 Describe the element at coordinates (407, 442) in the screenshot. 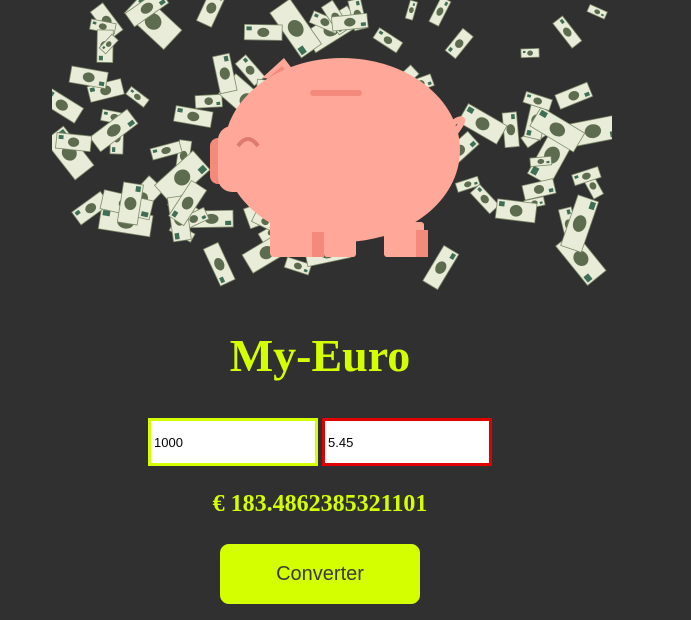

I see `exchange-rate-input` at that location.